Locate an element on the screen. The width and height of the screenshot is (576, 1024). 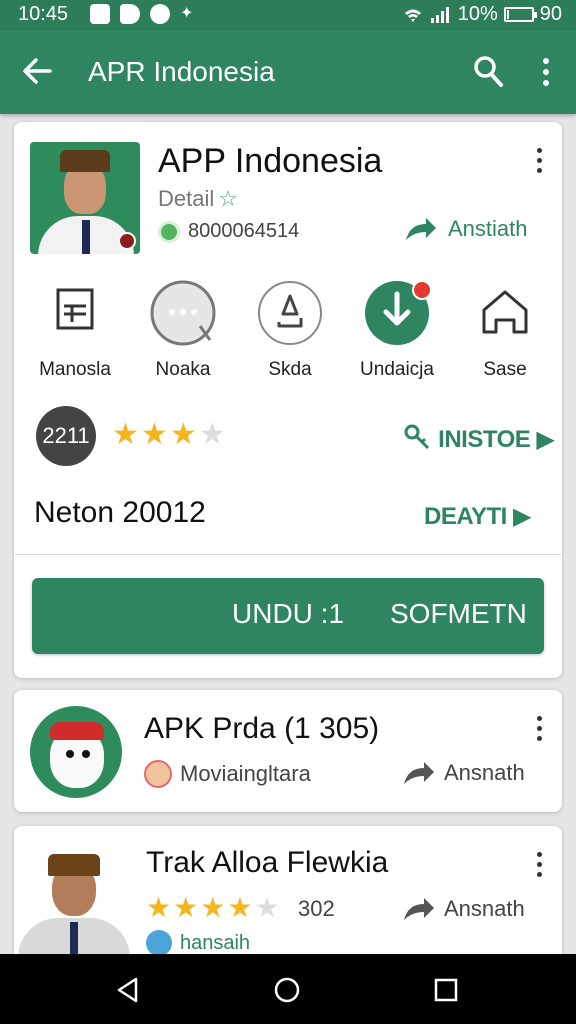
globe-icon is located at coordinates (159, 943).